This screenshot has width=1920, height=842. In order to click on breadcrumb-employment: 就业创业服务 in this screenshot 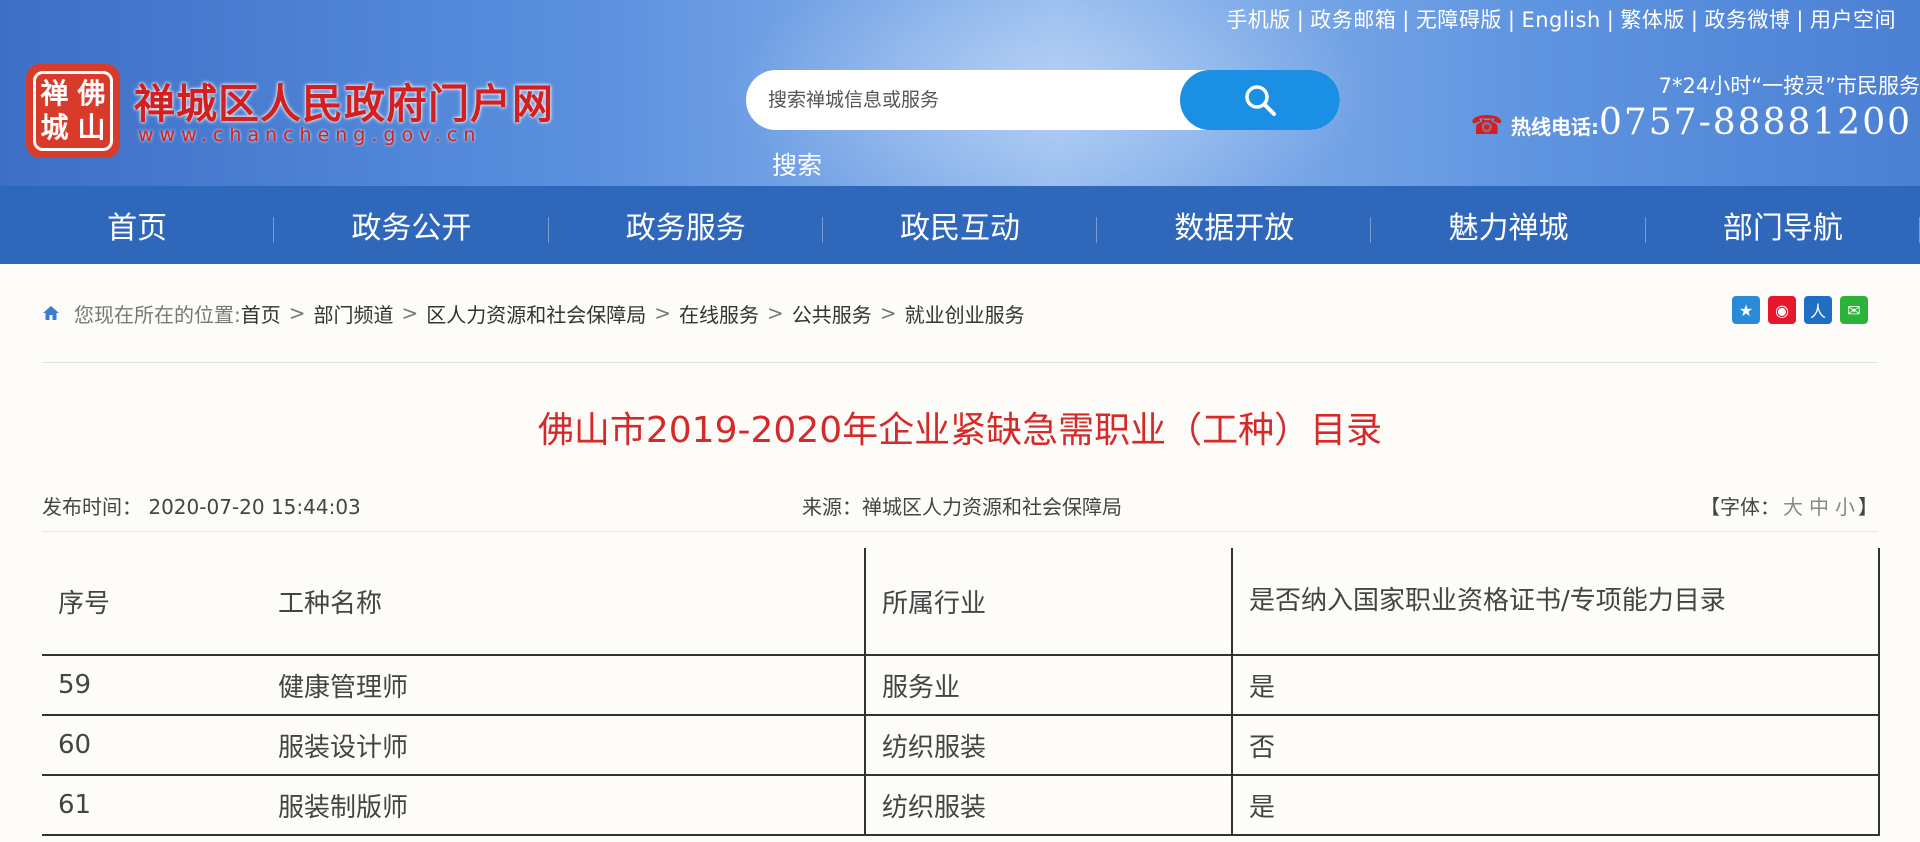, I will do `click(965, 313)`.